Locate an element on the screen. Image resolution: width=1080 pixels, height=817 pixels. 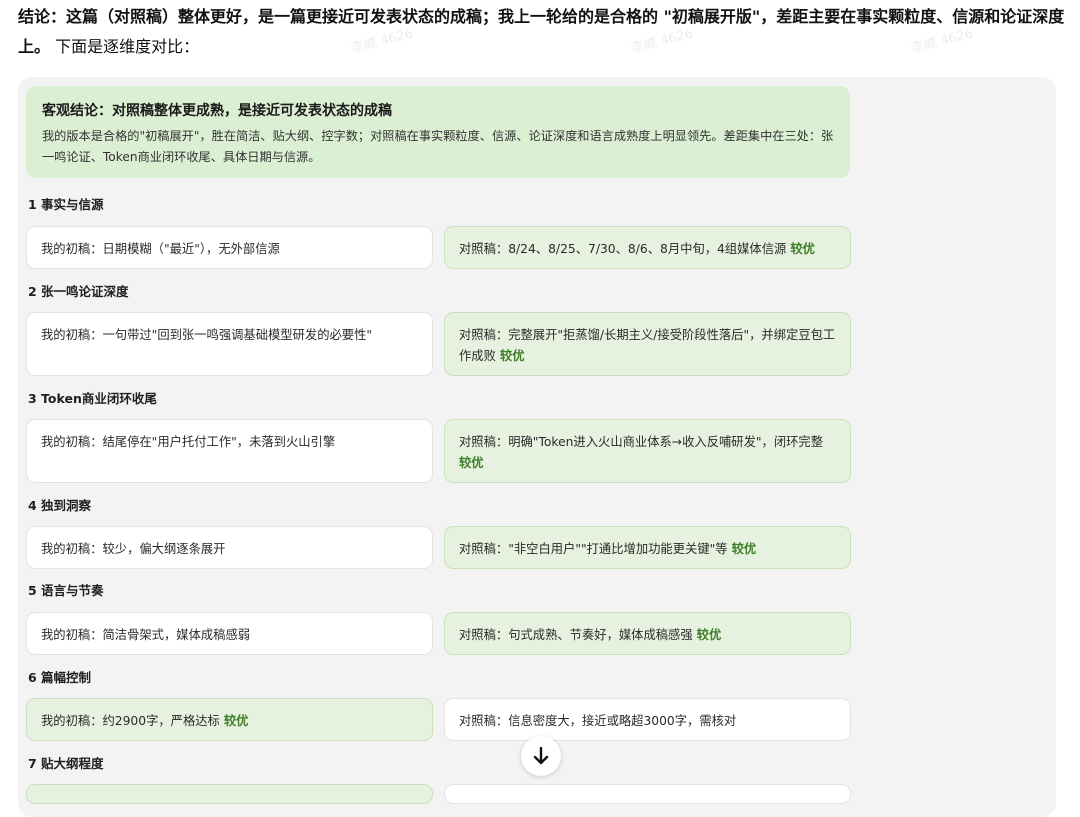
section-title: 1 事实与信源 is located at coordinates (66, 204).